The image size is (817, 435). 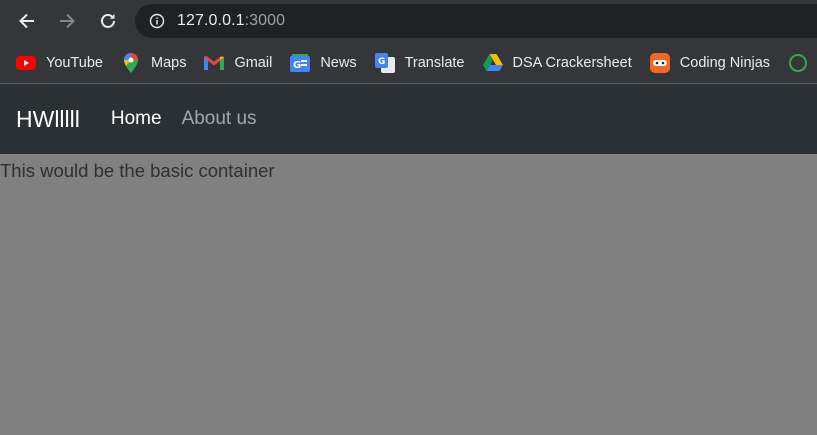 I want to click on bookmark-gmail: Gmail, so click(x=238, y=63).